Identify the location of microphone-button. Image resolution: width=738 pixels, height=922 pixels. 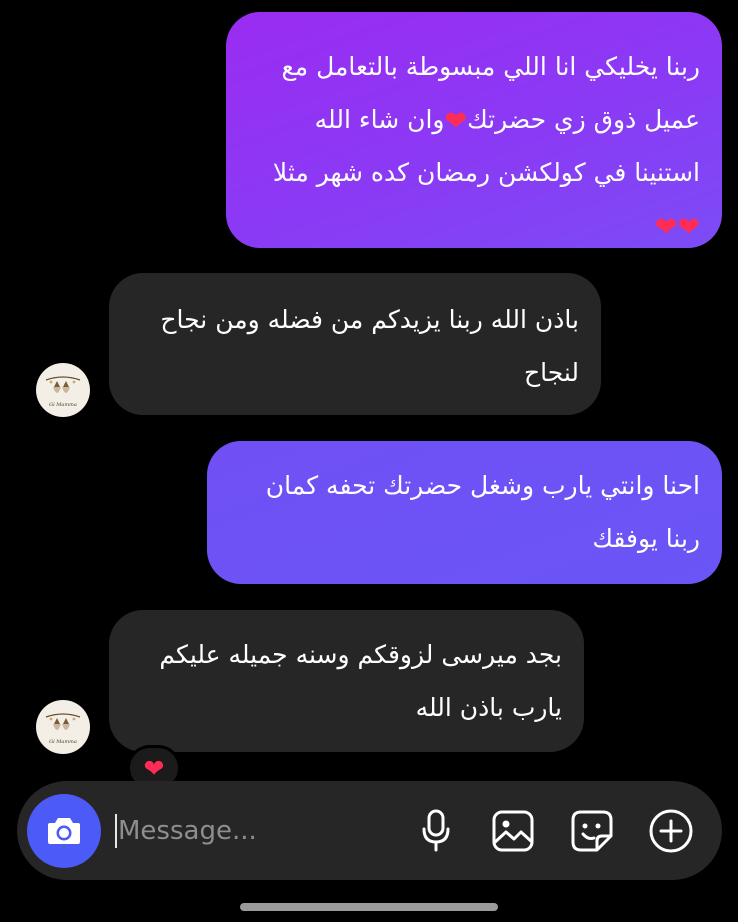
(436, 831).